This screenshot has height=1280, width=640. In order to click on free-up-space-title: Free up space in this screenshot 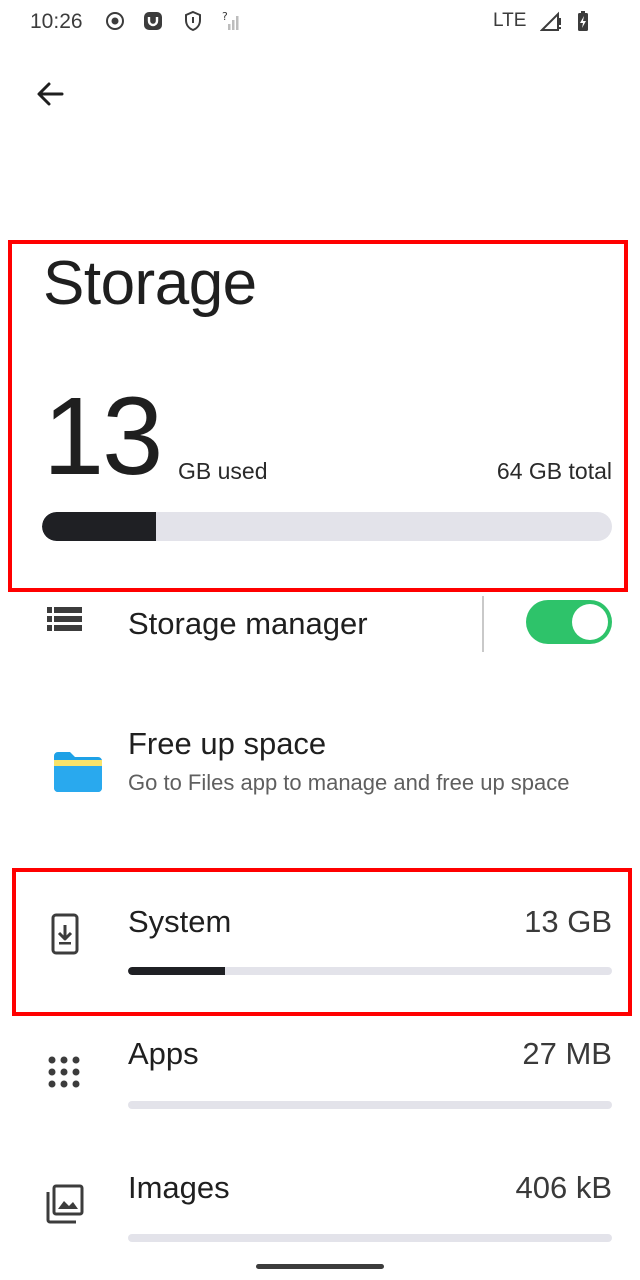, I will do `click(227, 743)`.